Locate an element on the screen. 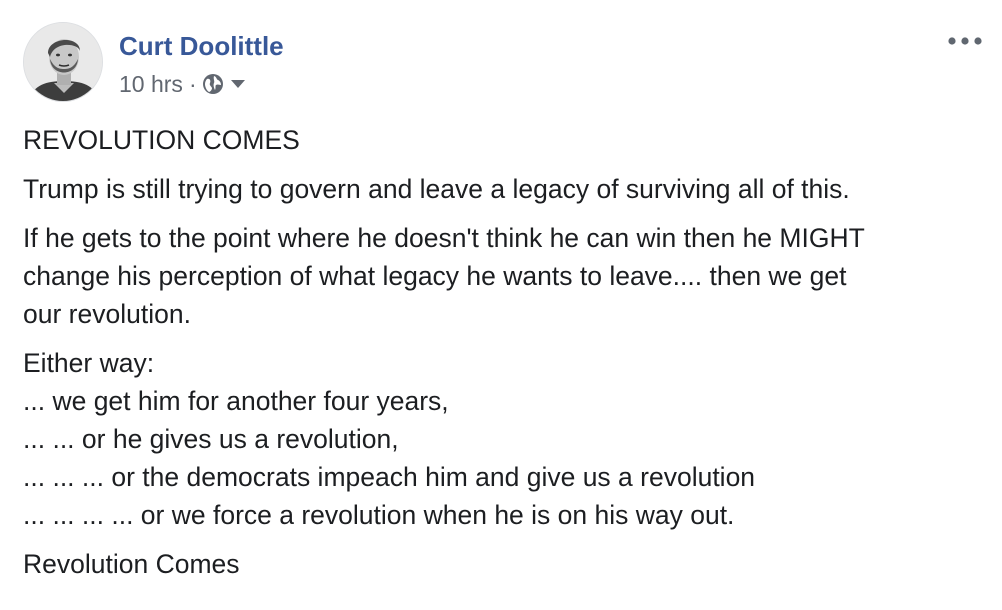 This screenshot has height=610, width=1002. timestamp-link: 10 hrs is located at coordinates (151, 84).